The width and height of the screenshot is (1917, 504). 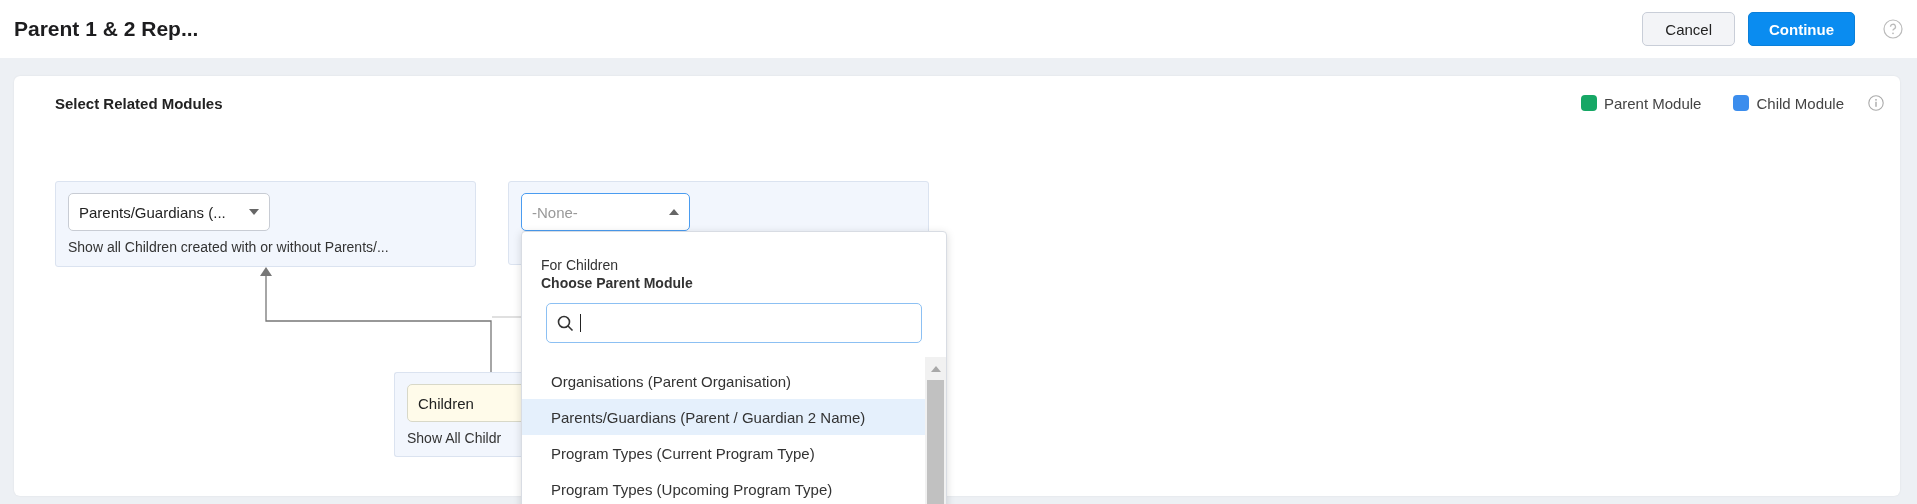 I want to click on module-description: Show All Childr, so click(x=455, y=438).